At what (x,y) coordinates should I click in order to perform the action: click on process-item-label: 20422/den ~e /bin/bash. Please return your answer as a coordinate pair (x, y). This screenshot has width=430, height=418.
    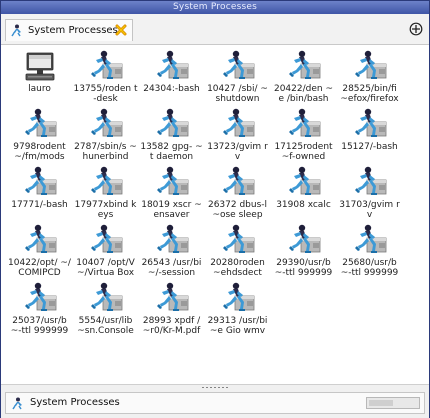
    Looking at the image, I should click on (303, 94).